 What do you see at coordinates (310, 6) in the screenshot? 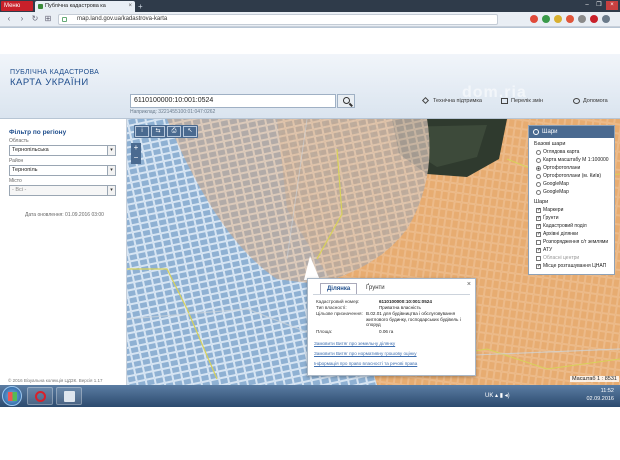
I see `browser-tab-bar: Меню Публічна кадастрова ка × + – ❐ ×` at bounding box center [310, 6].